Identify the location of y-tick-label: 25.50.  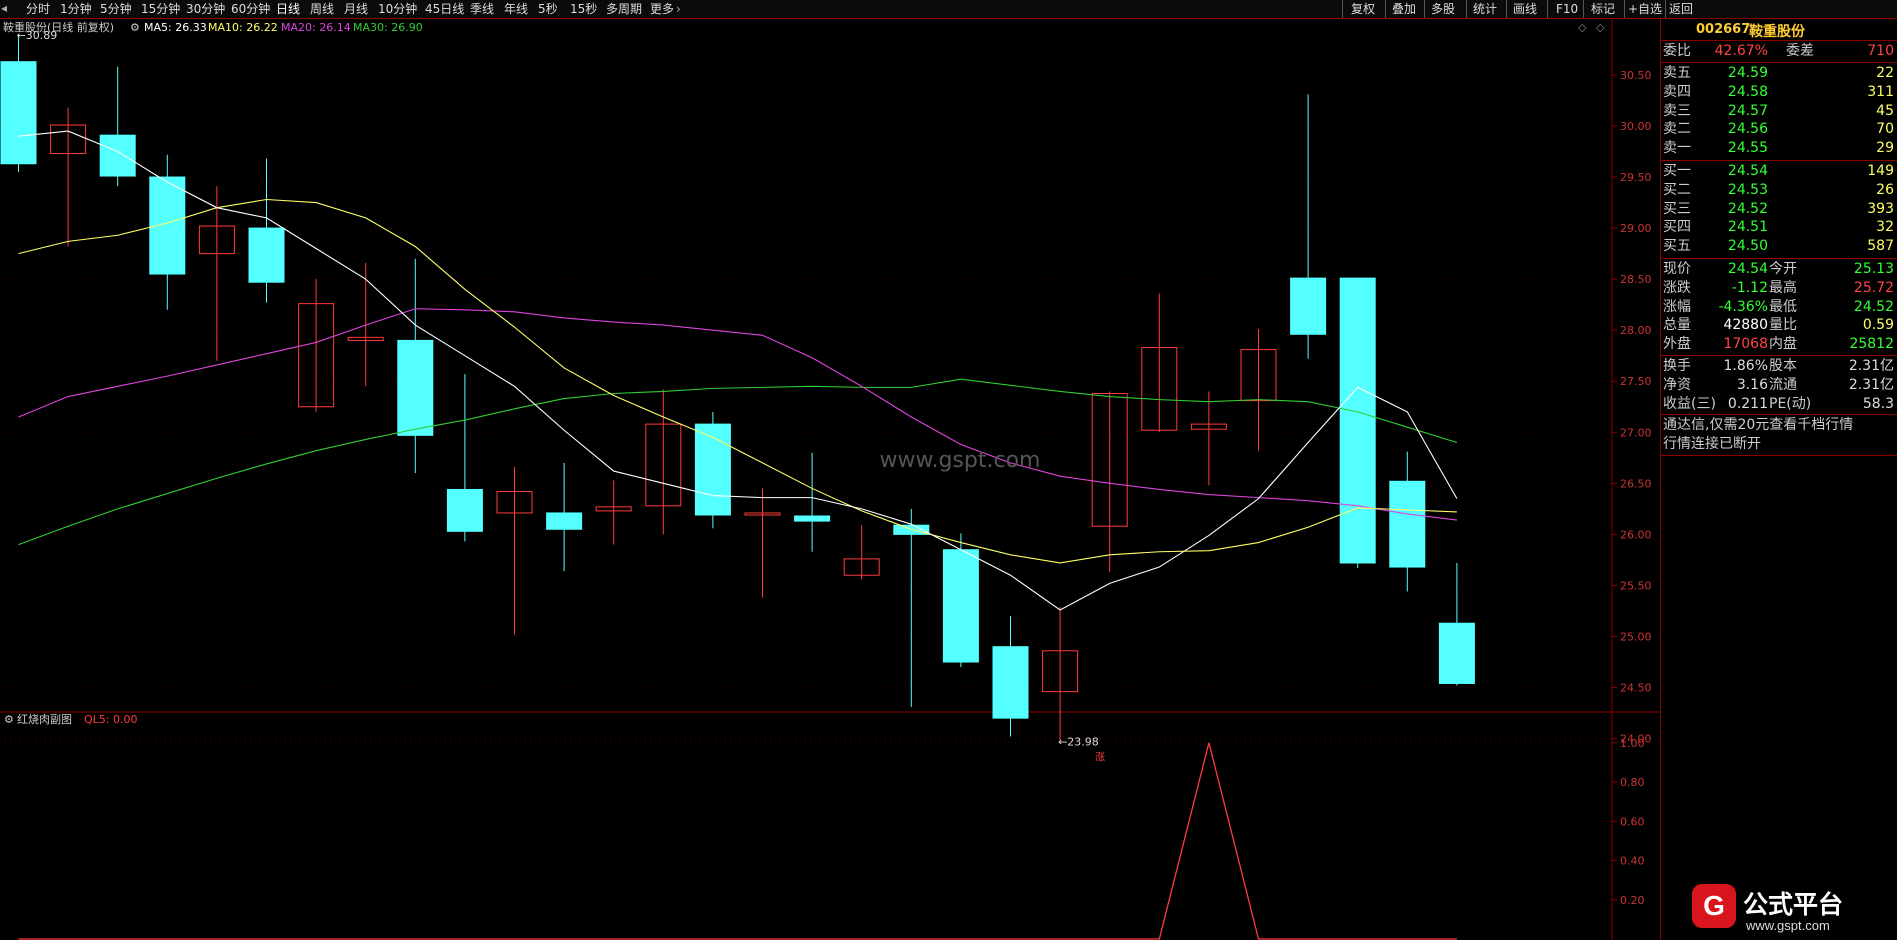
(1636, 585).